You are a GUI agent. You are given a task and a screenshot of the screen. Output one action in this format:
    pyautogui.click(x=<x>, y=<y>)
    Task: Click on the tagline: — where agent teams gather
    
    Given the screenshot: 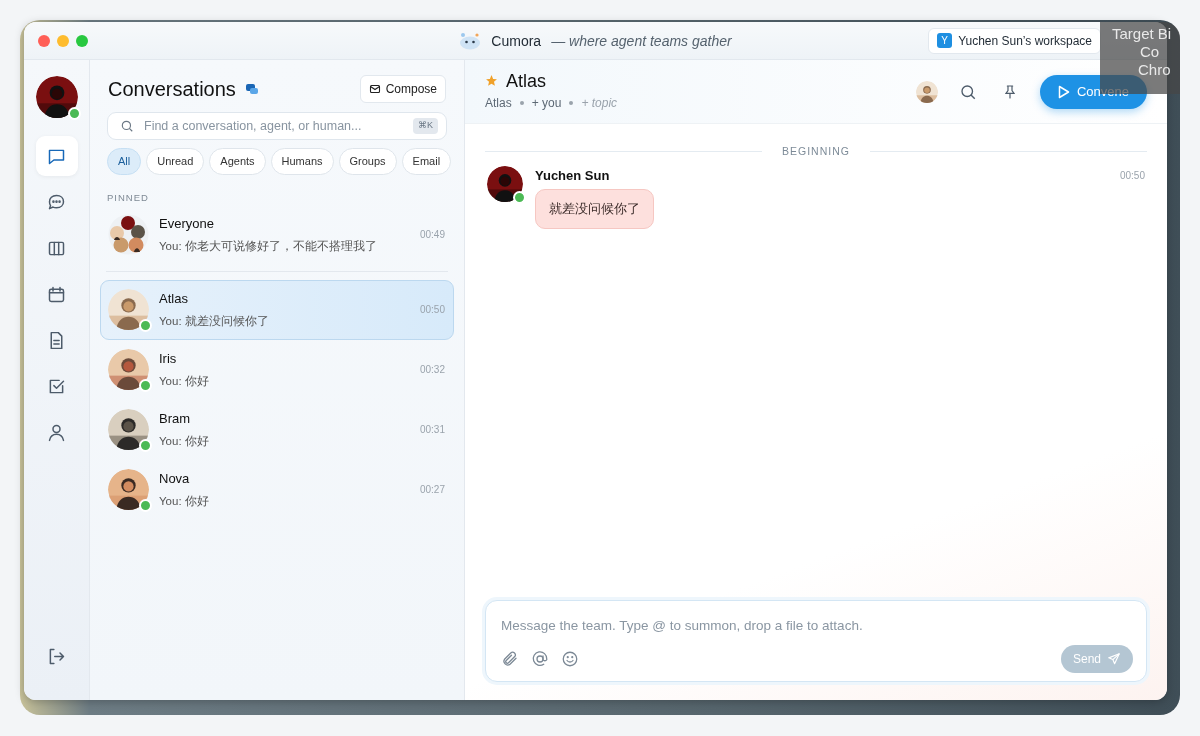 What is the action you would take?
    pyautogui.click(x=641, y=41)
    